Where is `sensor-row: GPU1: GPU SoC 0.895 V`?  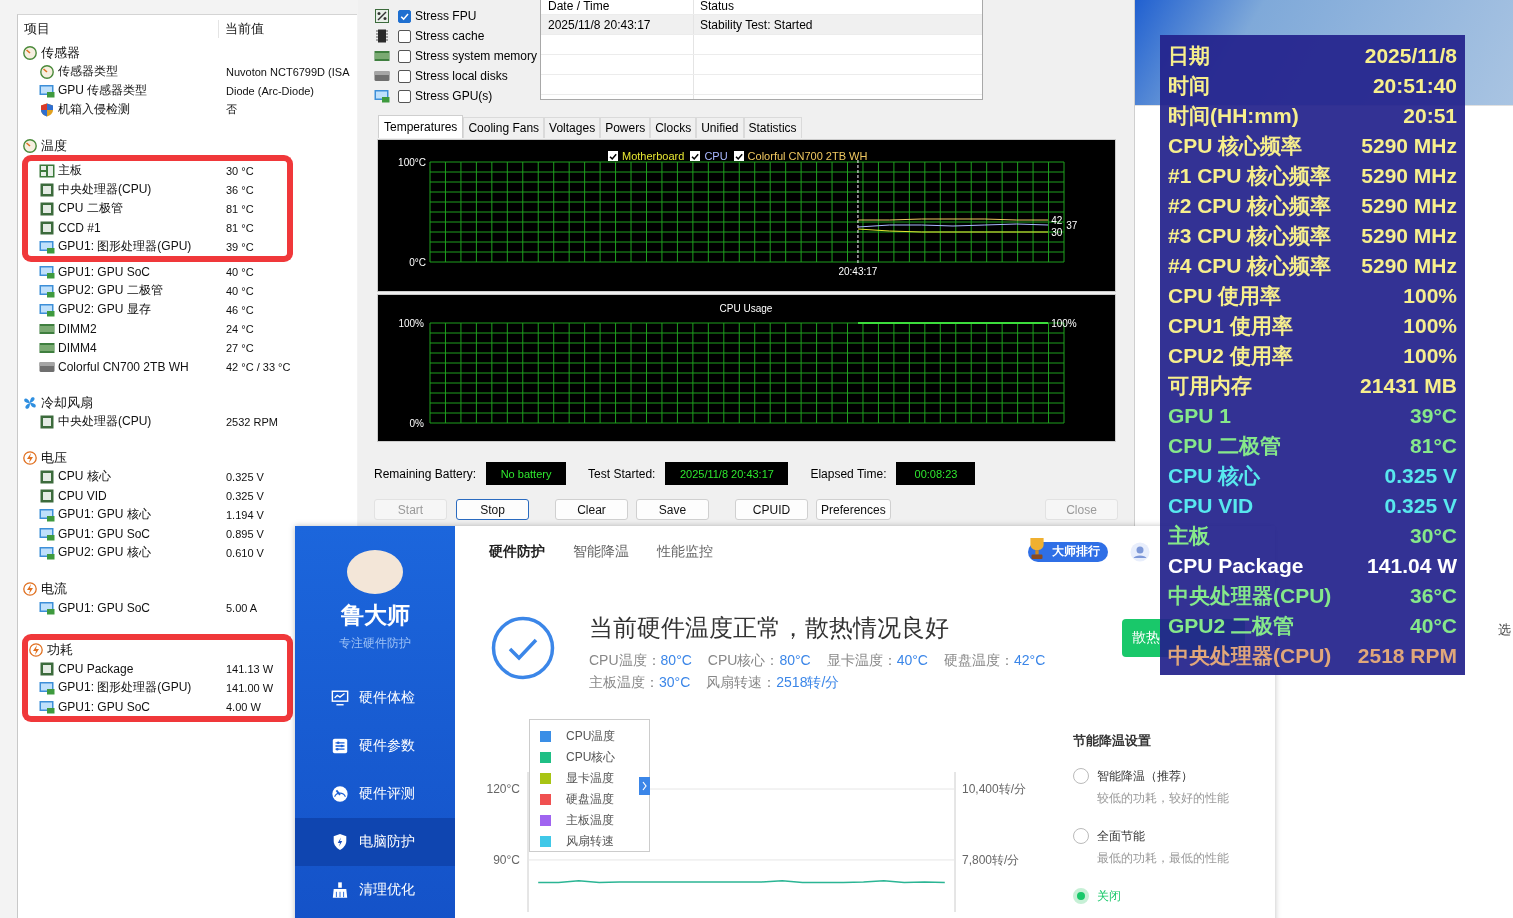
sensor-row: GPU1: GPU SoC 0.895 V is located at coordinates (141, 533).